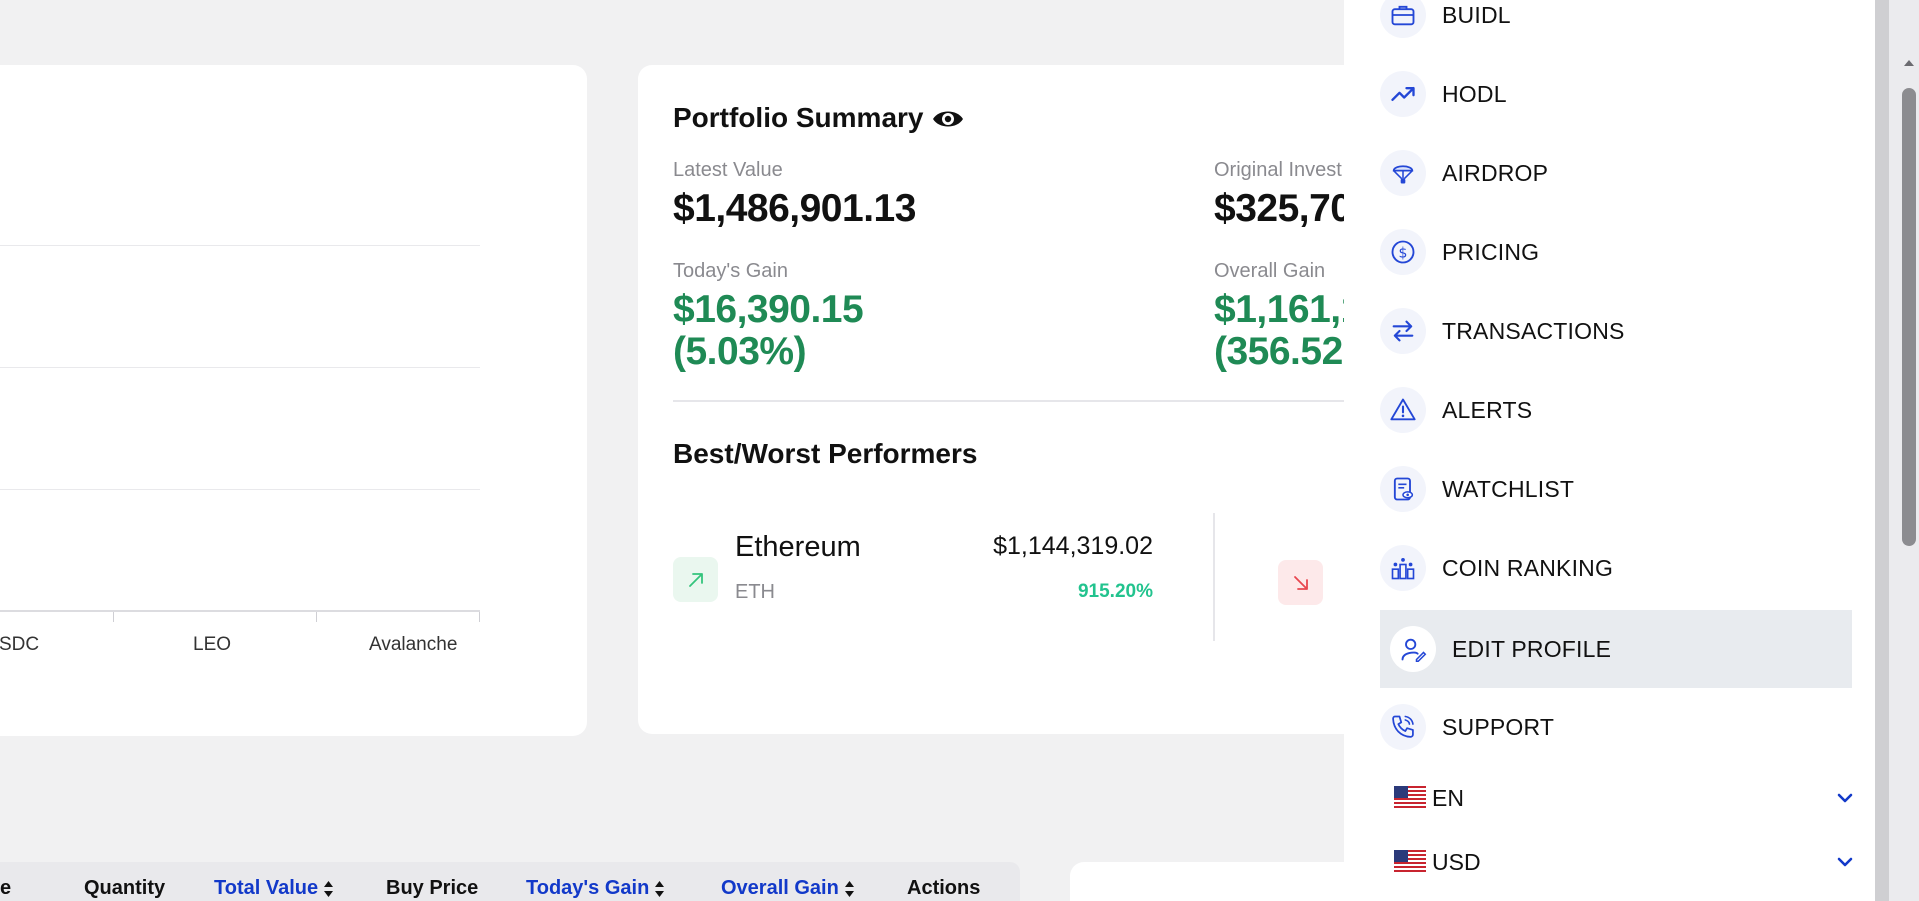  What do you see at coordinates (794, 208) in the screenshot?
I see `latest-value: $1,486,901.13` at bounding box center [794, 208].